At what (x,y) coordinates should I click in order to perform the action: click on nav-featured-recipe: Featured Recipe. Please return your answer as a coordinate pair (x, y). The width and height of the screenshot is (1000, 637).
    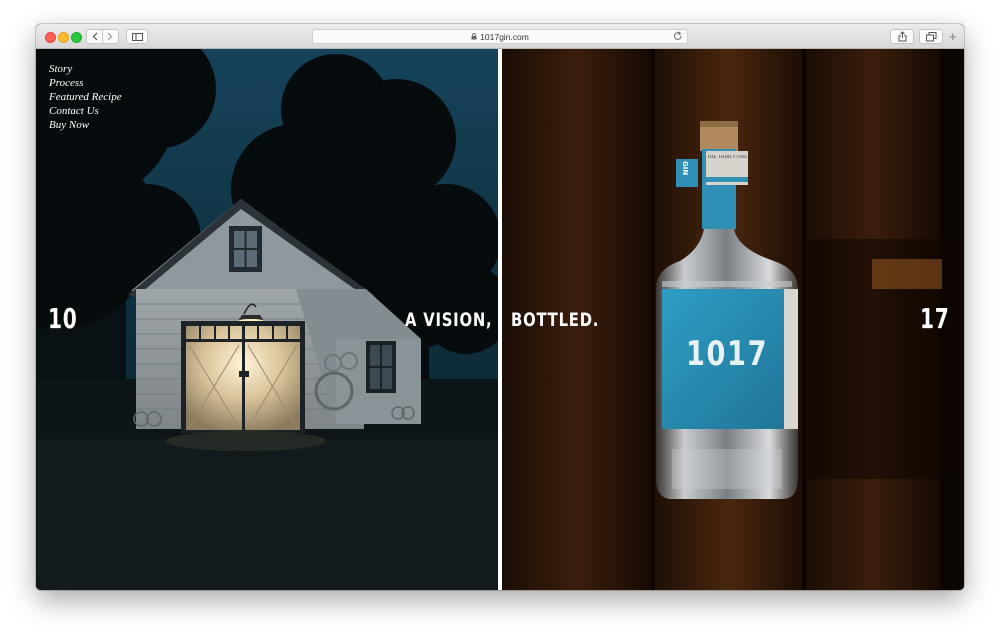
    Looking at the image, I should click on (85, 97).